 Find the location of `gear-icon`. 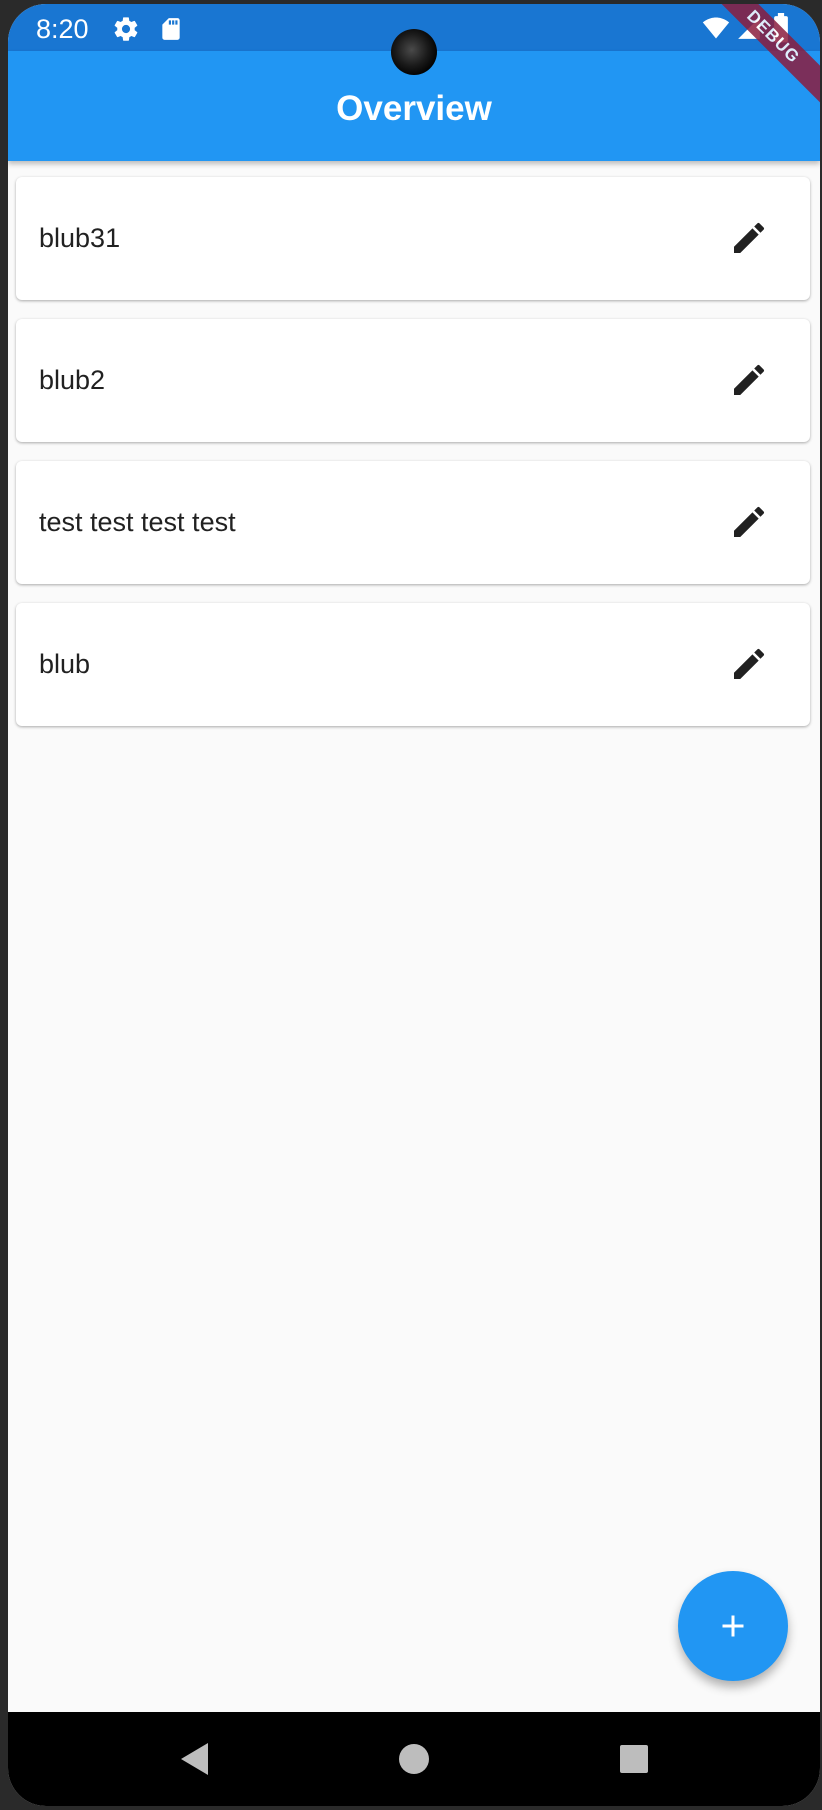

gear-icon is located at coordinates (126, 31).